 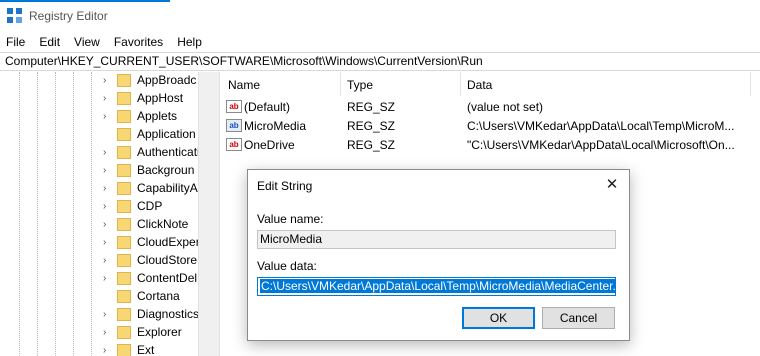 I want to click on ok-button: OK, so click(x=498, y=318).